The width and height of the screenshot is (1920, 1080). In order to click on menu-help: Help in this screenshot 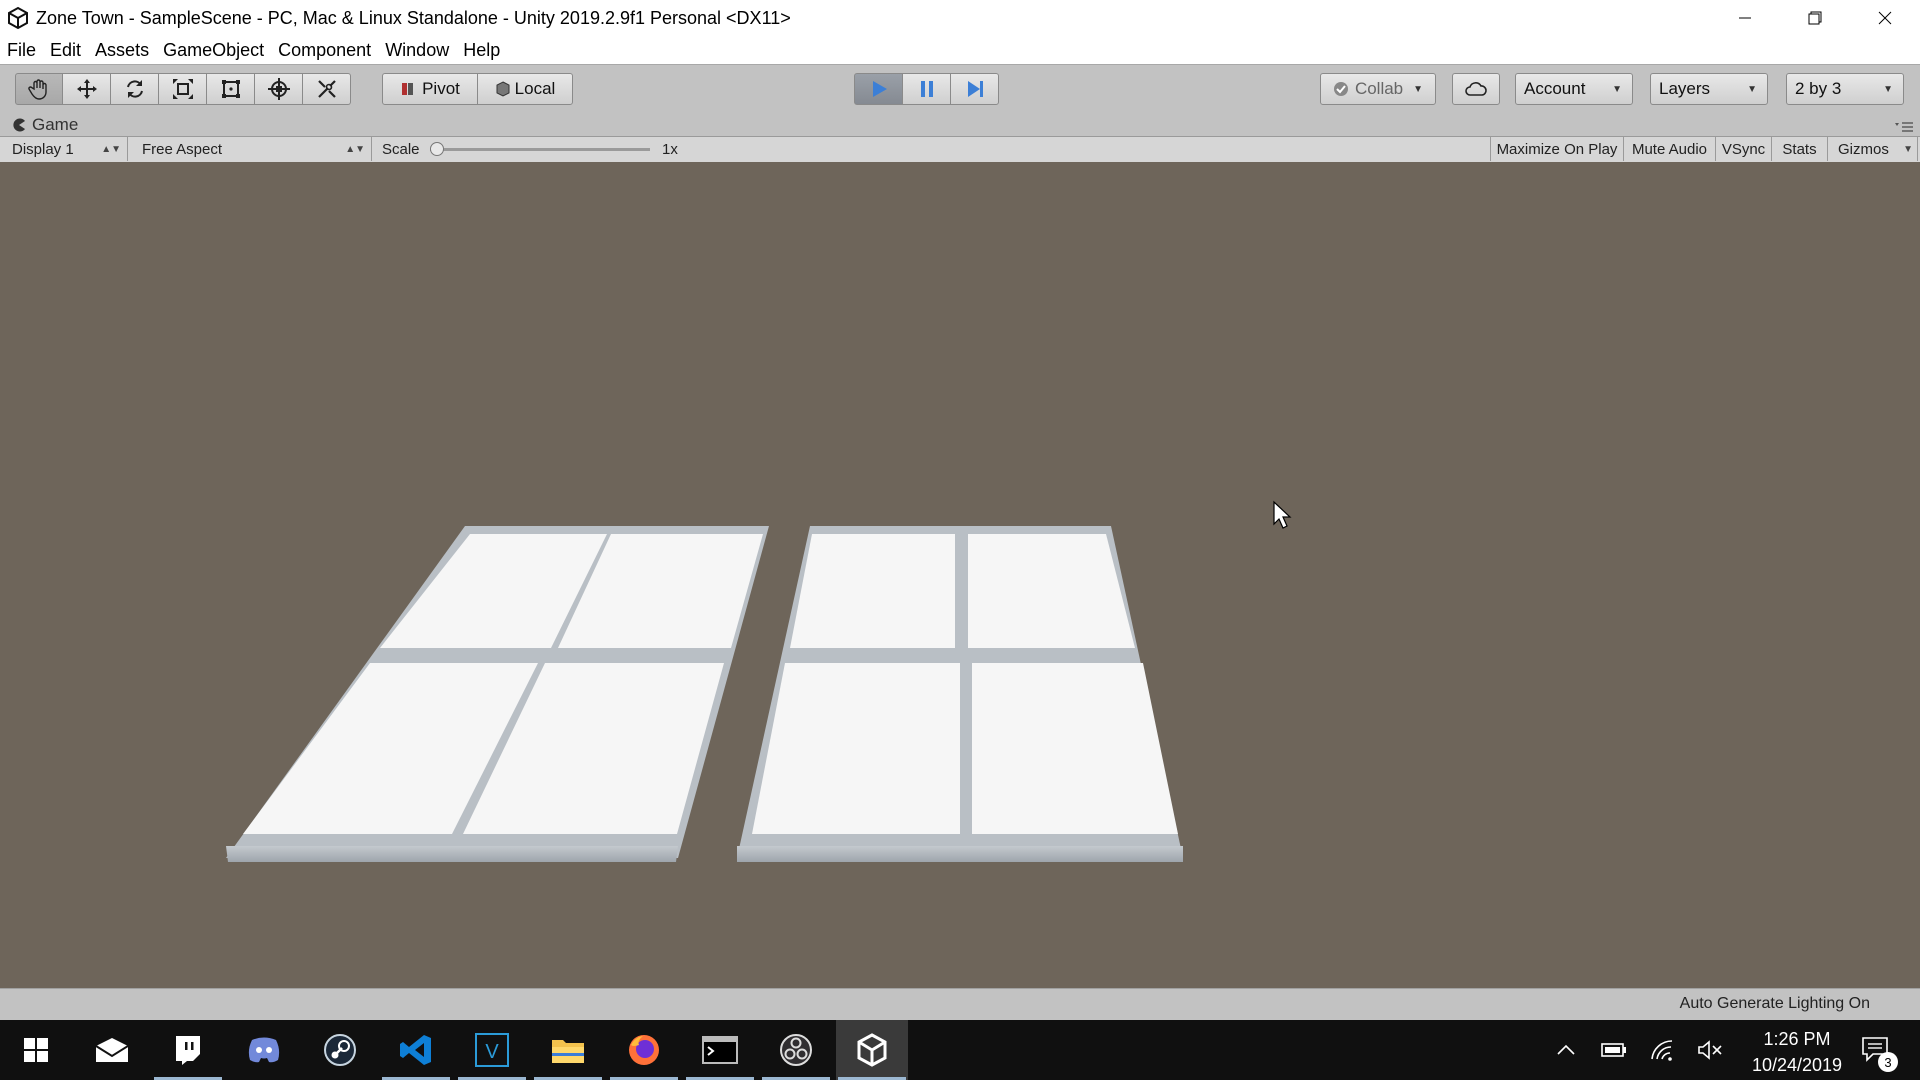, I will do `click(481, 50)`.